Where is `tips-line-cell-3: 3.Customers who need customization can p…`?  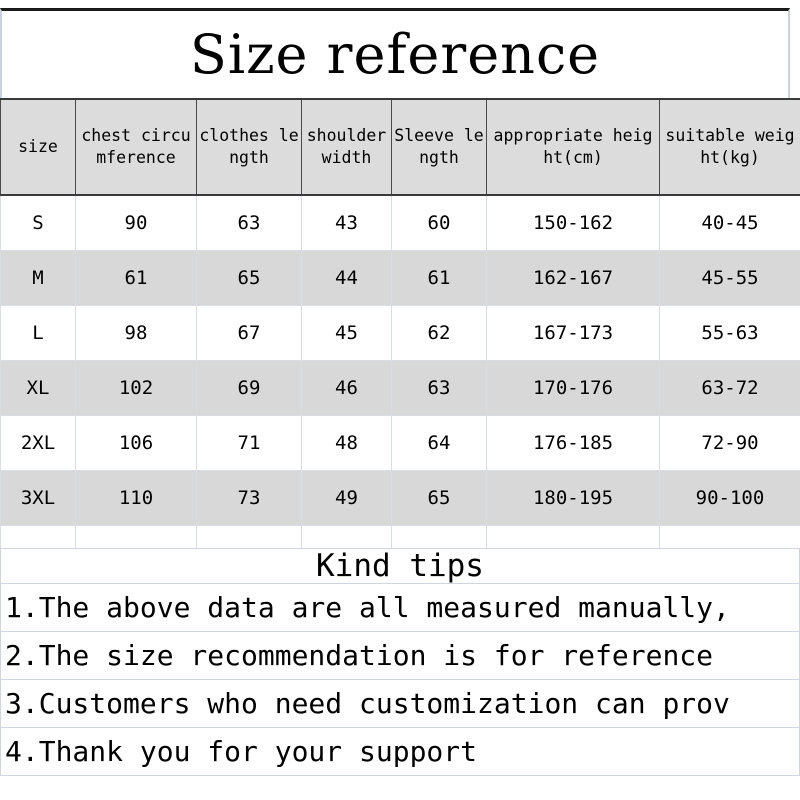 tips-line-cell-3: 3.Customers who need customization can p… is located at coordinates (400, 703).